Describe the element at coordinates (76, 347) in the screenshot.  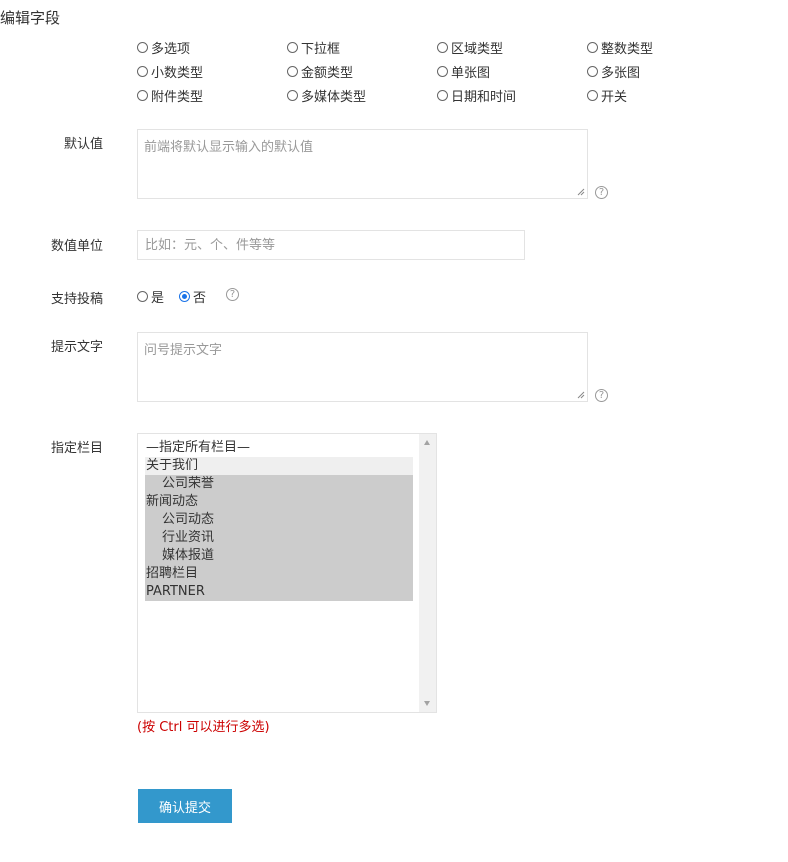
I see `hint-text-label: 提示文字` at that location.